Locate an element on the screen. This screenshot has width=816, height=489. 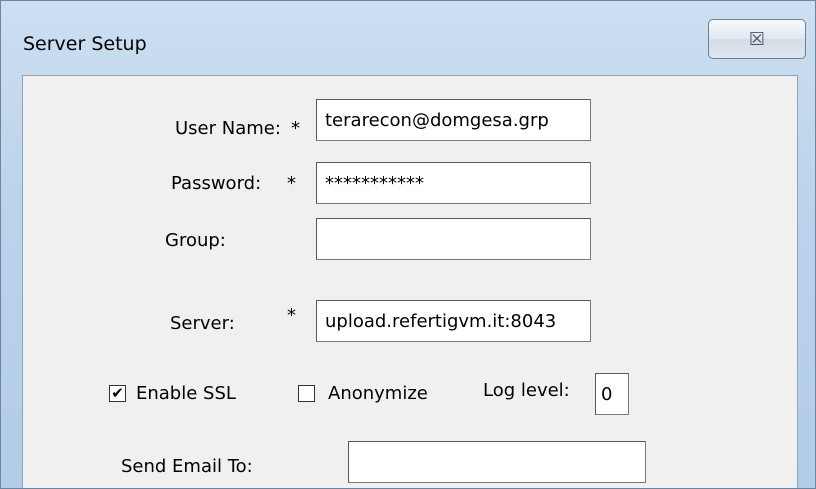
window-title: Server Setup is located at coordinates (85, 44).